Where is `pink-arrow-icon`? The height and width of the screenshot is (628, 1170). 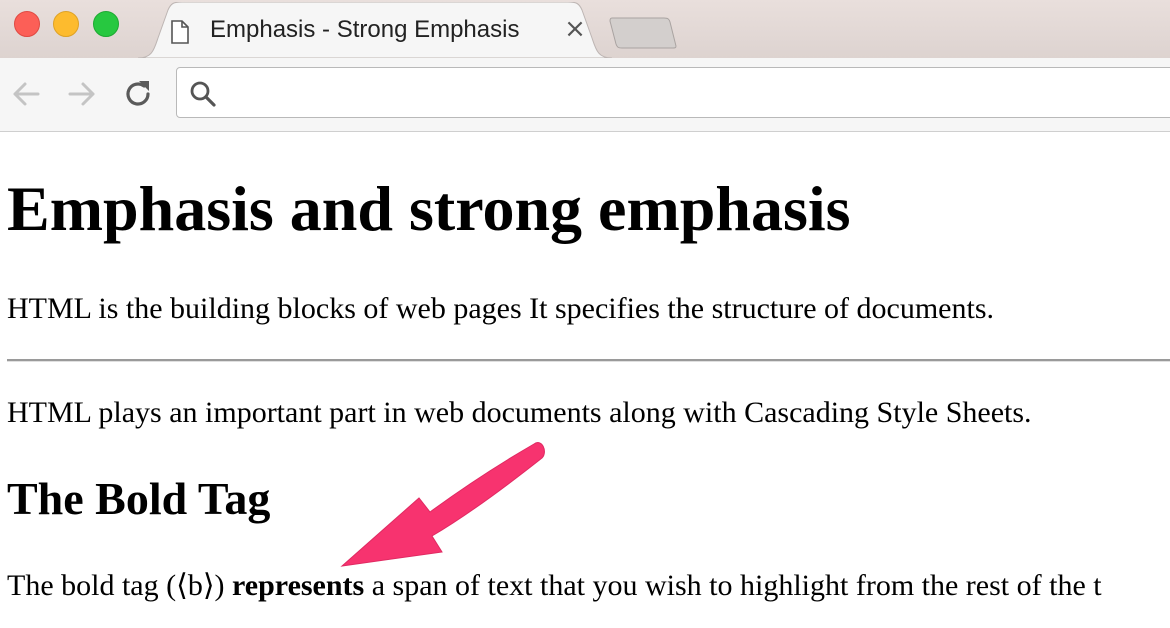
pink-arrow-icon is located at coordinates (435, 507).